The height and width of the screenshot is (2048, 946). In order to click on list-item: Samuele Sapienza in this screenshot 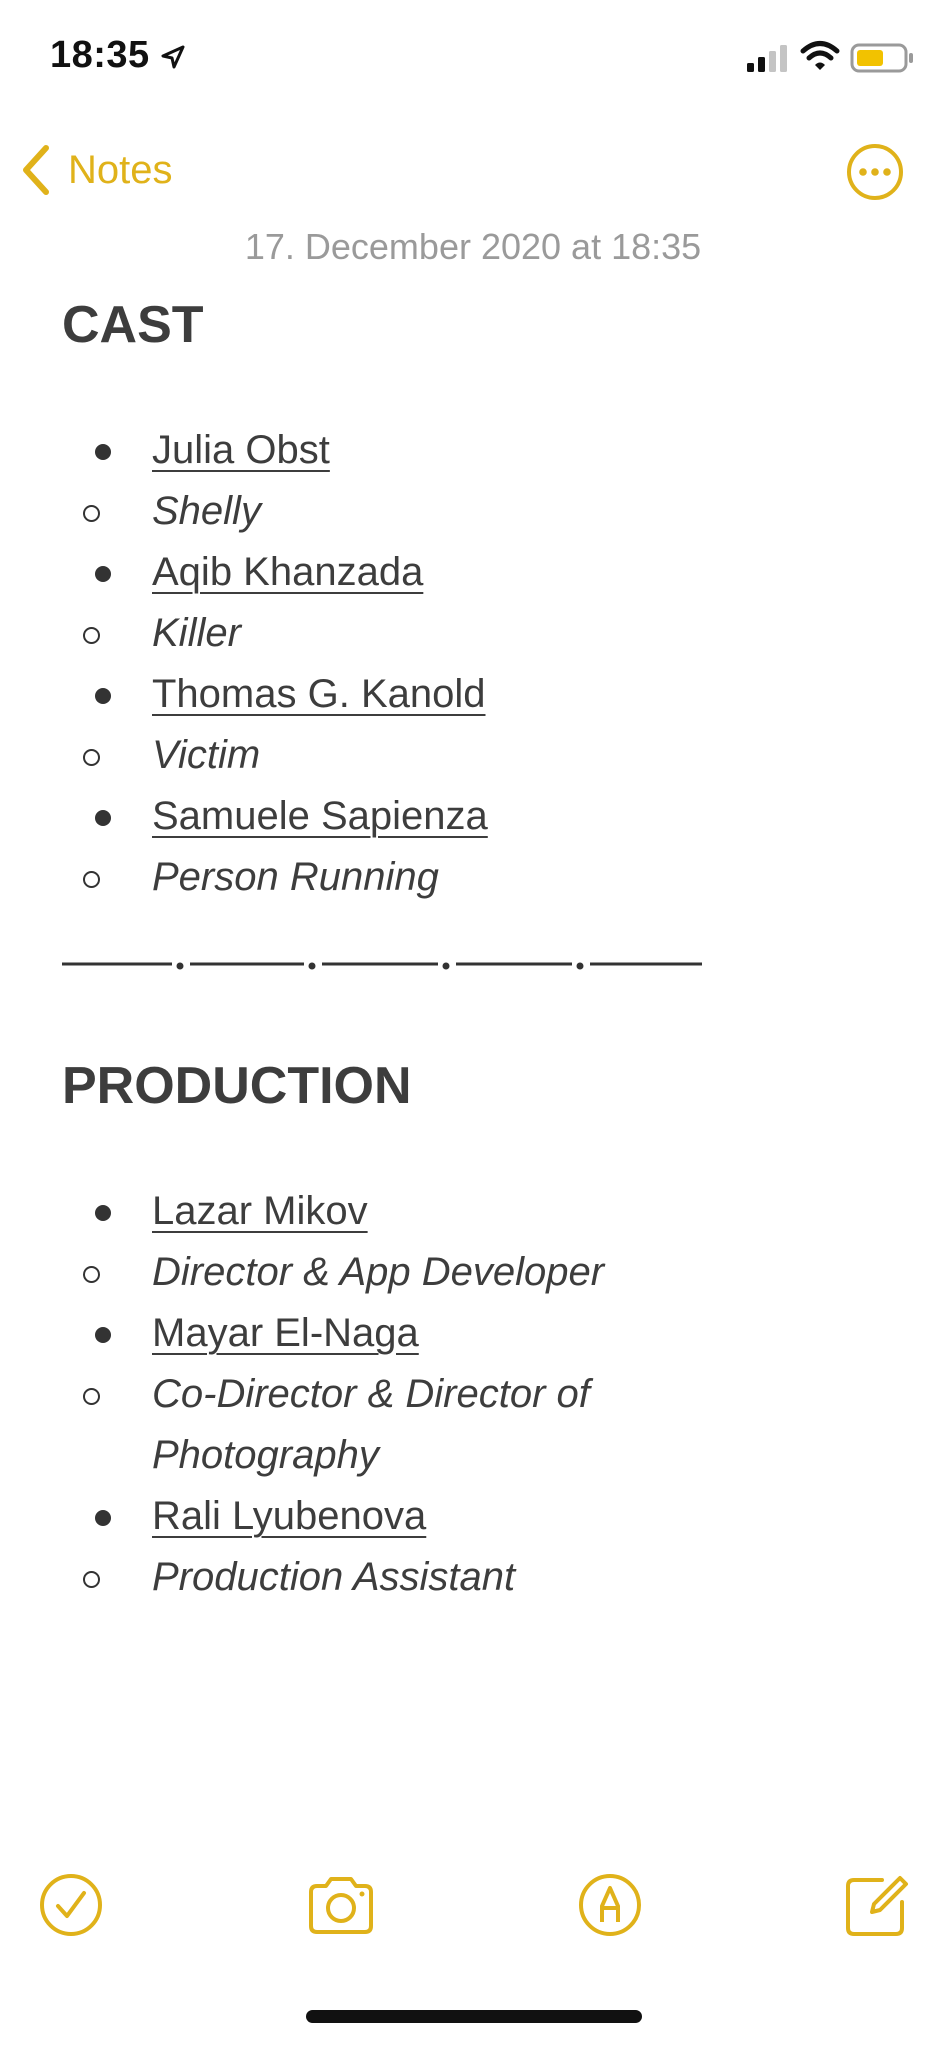, I will do `click(492, 816)`.